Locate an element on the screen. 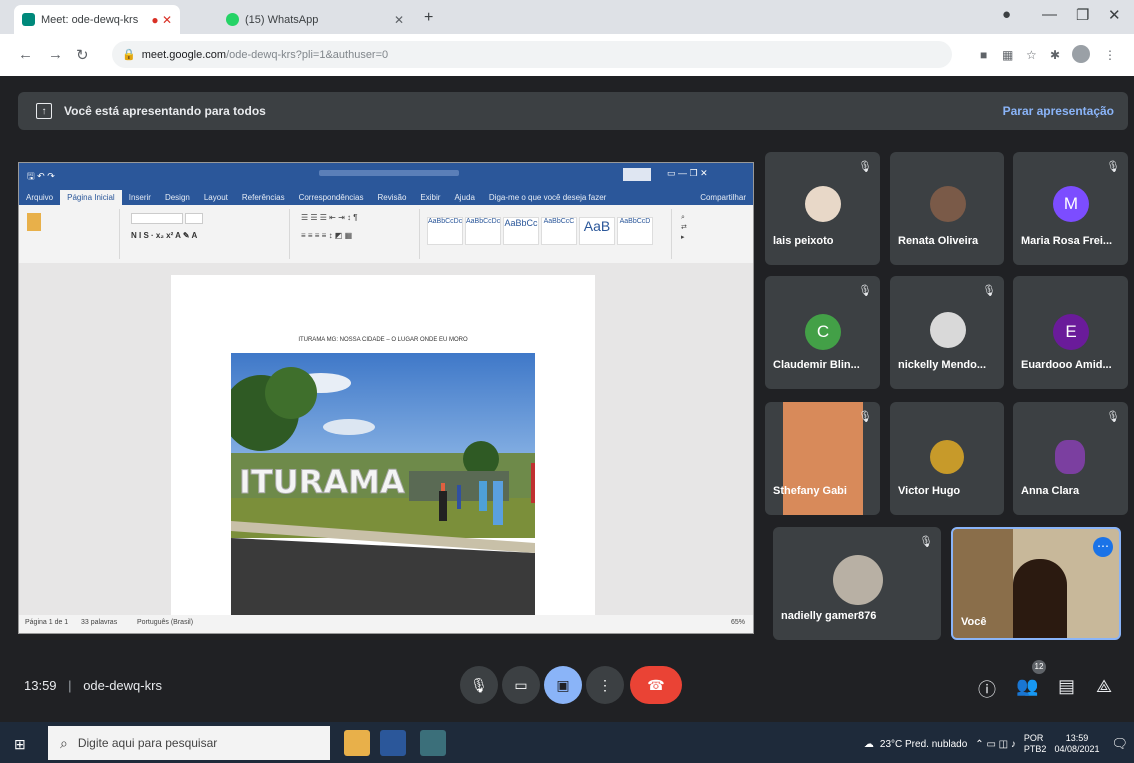 This screenshot has width=1134, height=763. iturama-photo: ITURAMA is located at coordinates (383, 484).